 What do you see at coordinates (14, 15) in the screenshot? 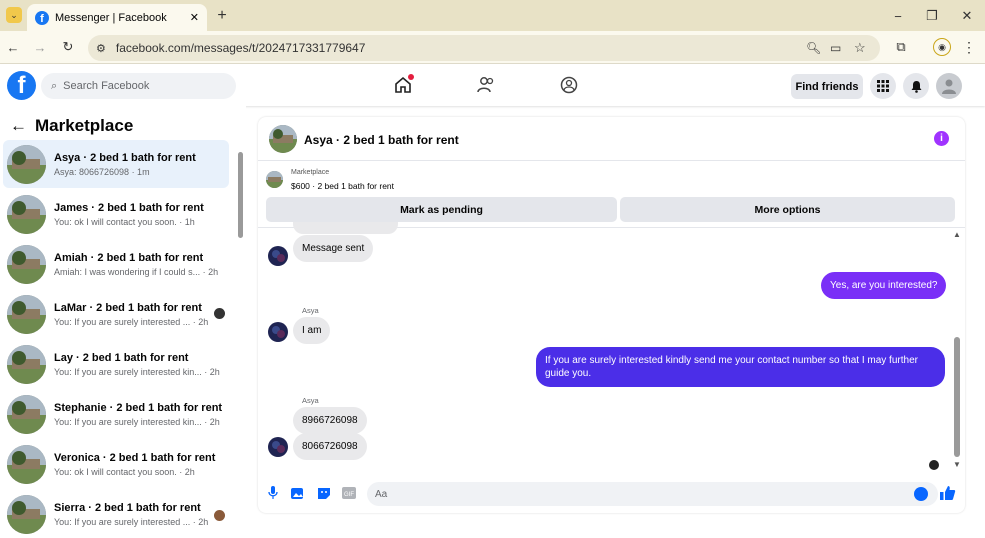
I see `tab-list-button: ⌄` at bounding box center [14, 15].